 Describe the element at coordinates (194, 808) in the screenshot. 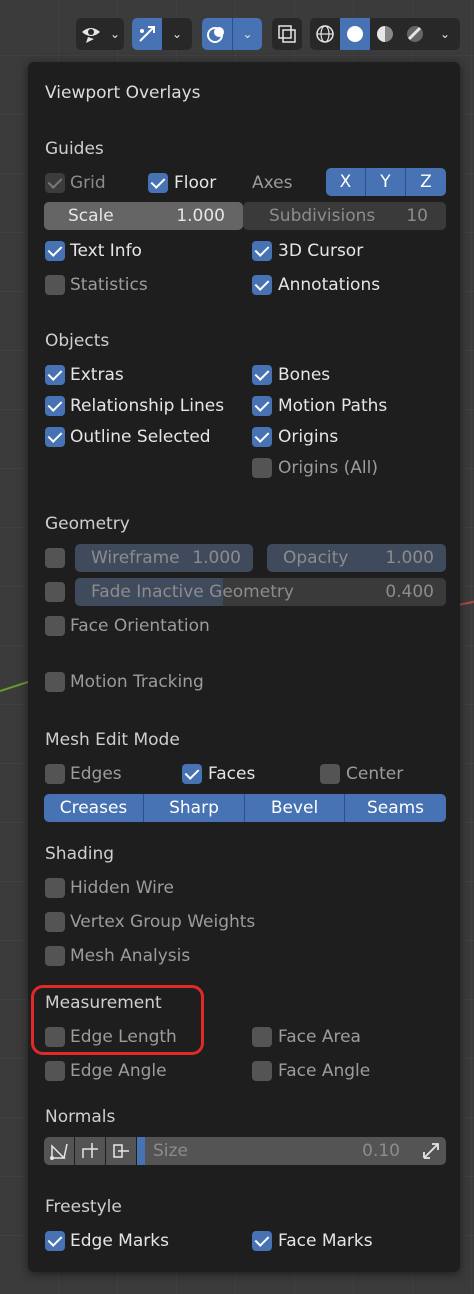

I see `sharp-button: Sharp` at that location.